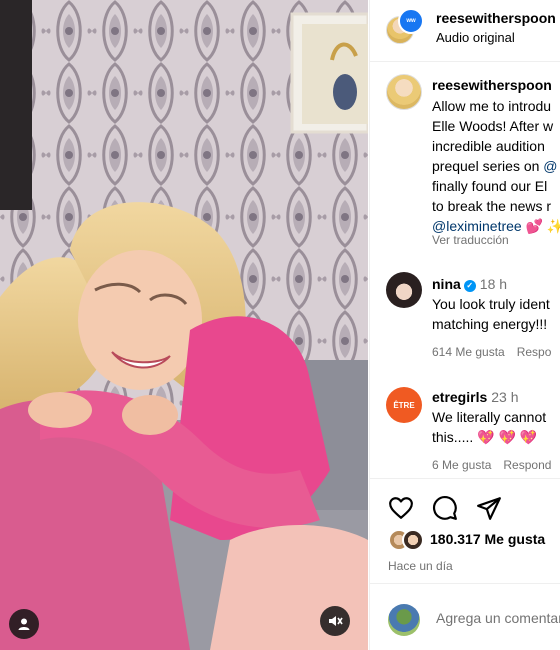  I want to click on comment-time: 23 h, so click(505, 397).